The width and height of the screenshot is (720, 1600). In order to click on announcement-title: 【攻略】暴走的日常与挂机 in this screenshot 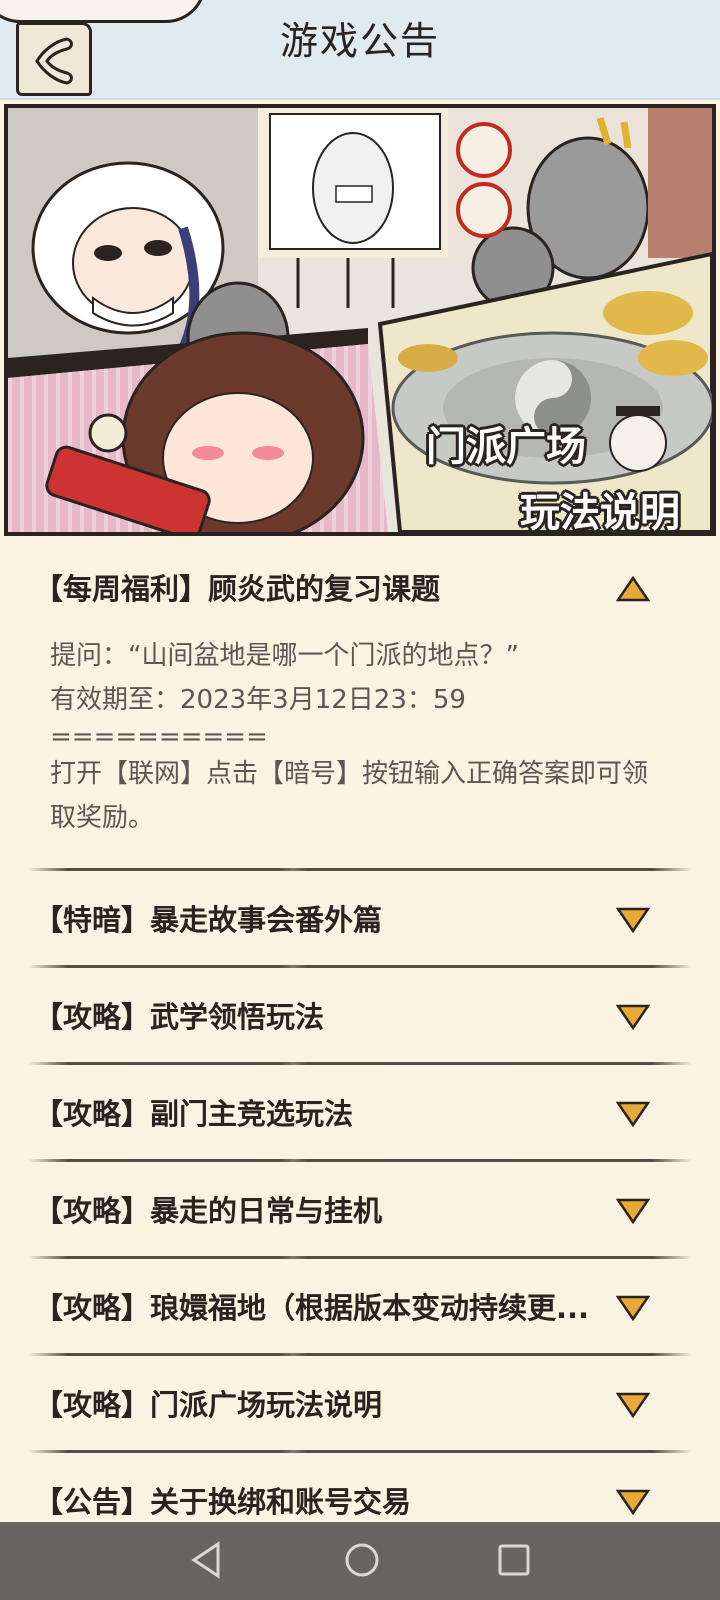, I will do `click(208, 1211)`.